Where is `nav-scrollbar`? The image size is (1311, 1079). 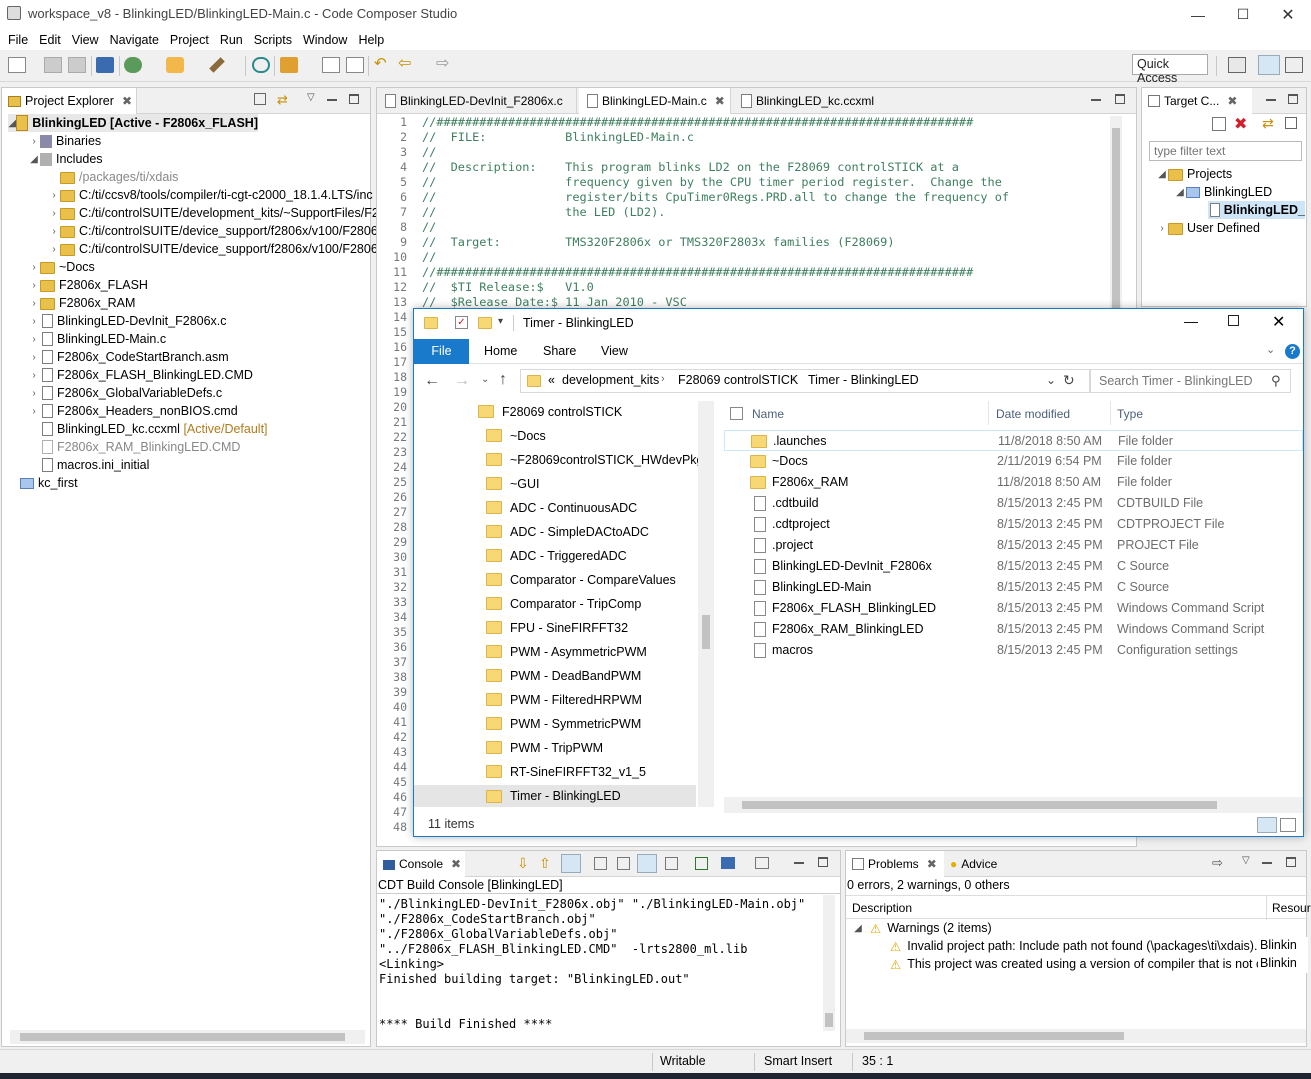
nav-scrollbar is located at coordinates (706, 604).